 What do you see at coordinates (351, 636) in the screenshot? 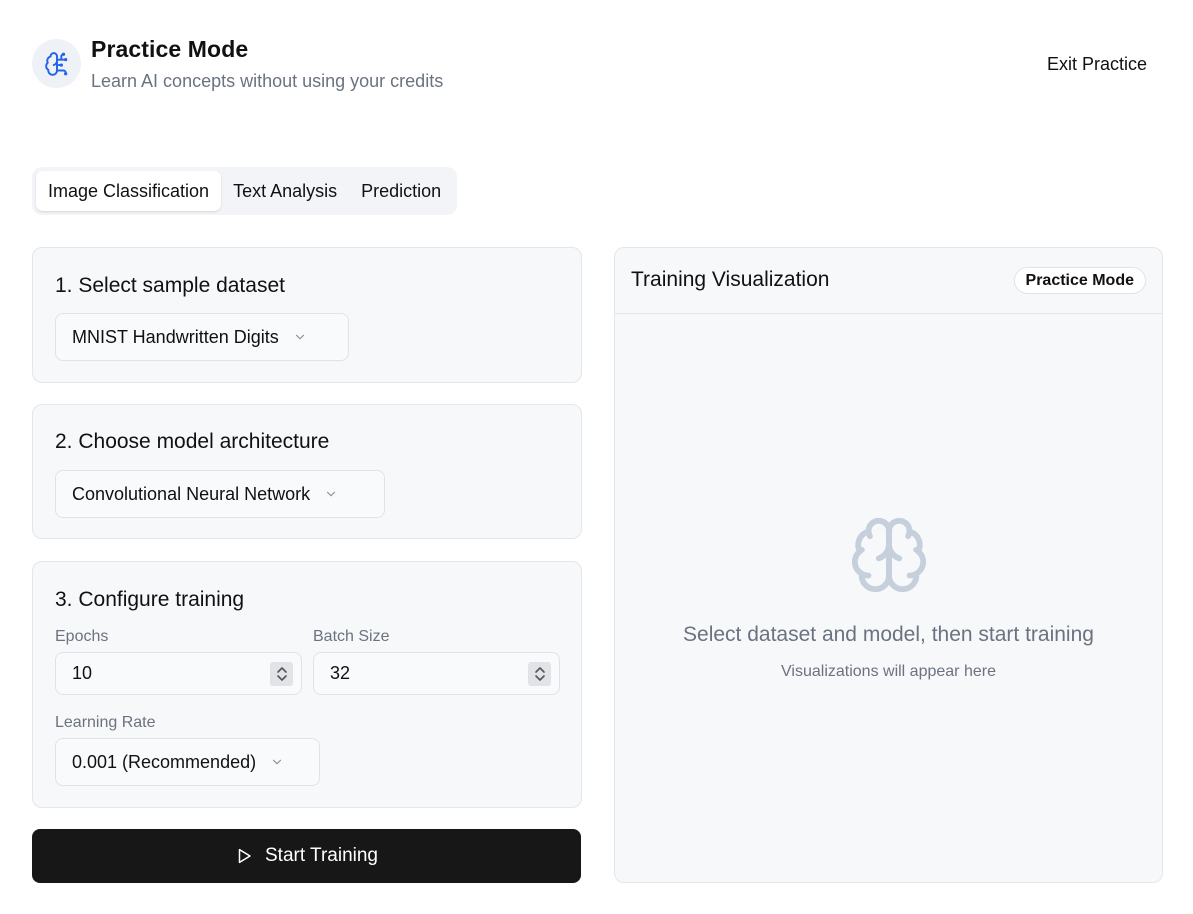
I see `batch-size-label: Batch Size` at bounding box center [351, 636].